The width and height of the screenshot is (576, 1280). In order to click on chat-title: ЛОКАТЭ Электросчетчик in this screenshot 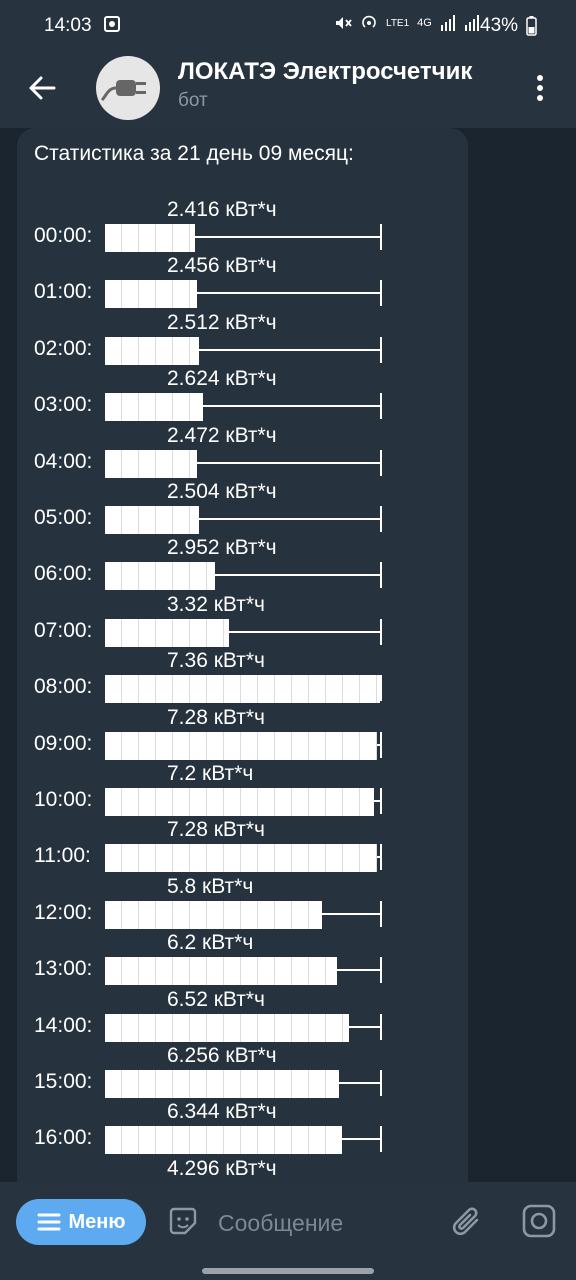, I will do `click(343, 72)`.